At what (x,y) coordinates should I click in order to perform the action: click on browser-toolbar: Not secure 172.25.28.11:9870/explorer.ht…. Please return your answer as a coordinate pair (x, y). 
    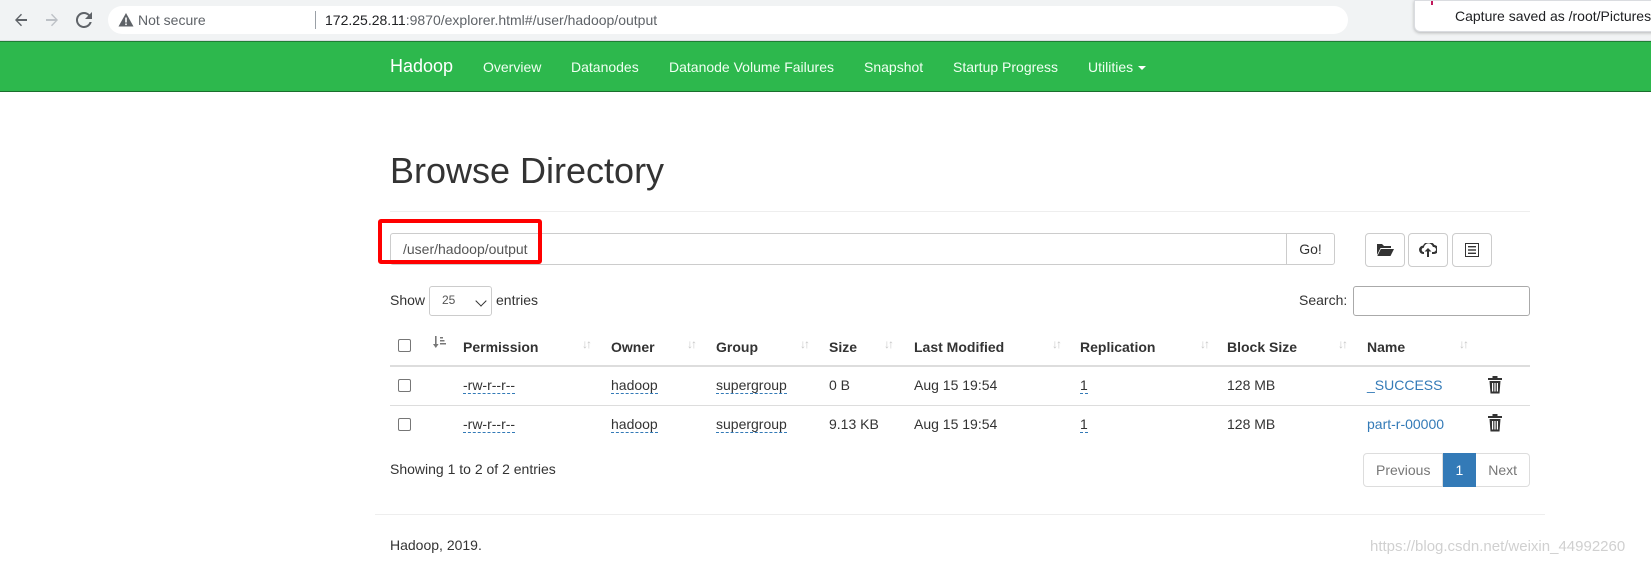
    Looking at the image, I should click on (825, 20).